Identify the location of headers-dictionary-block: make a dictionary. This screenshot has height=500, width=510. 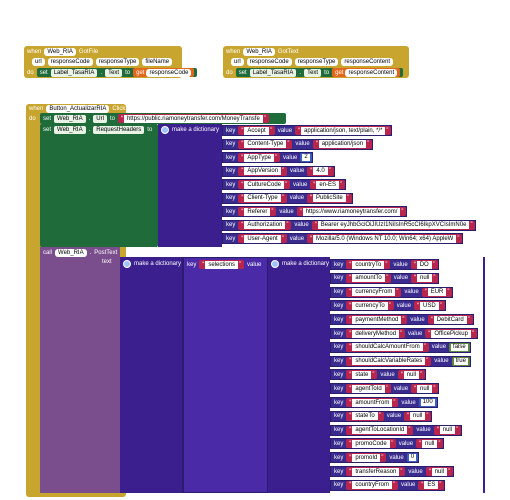
(190, 185).